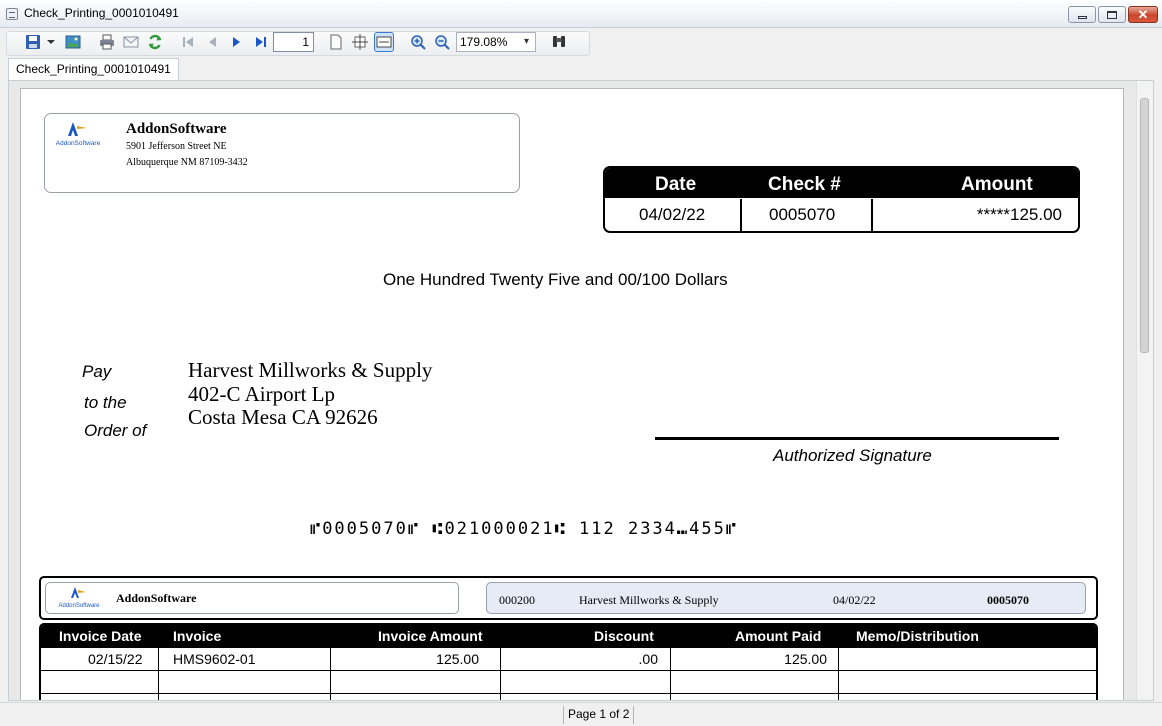 This screenshot has height=726, width=1162. Describe the element at coordinates (1082, 14) in the screenshot. I see `minimize-button` at that location.